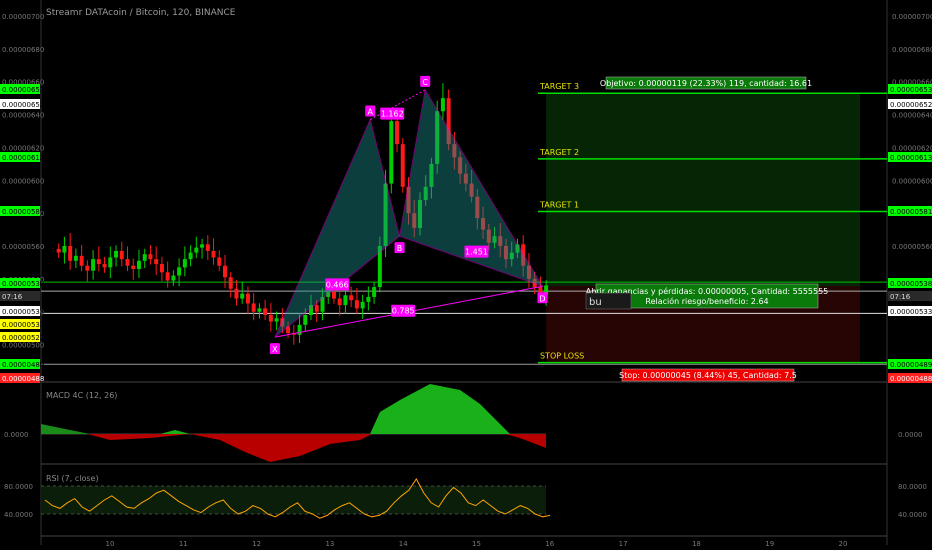 This screenshot has width=932, height=550. Describe the element at coordinates (23, 379) in the screenshot. I see `price-tag-left-text: 0.00000488` at that location.